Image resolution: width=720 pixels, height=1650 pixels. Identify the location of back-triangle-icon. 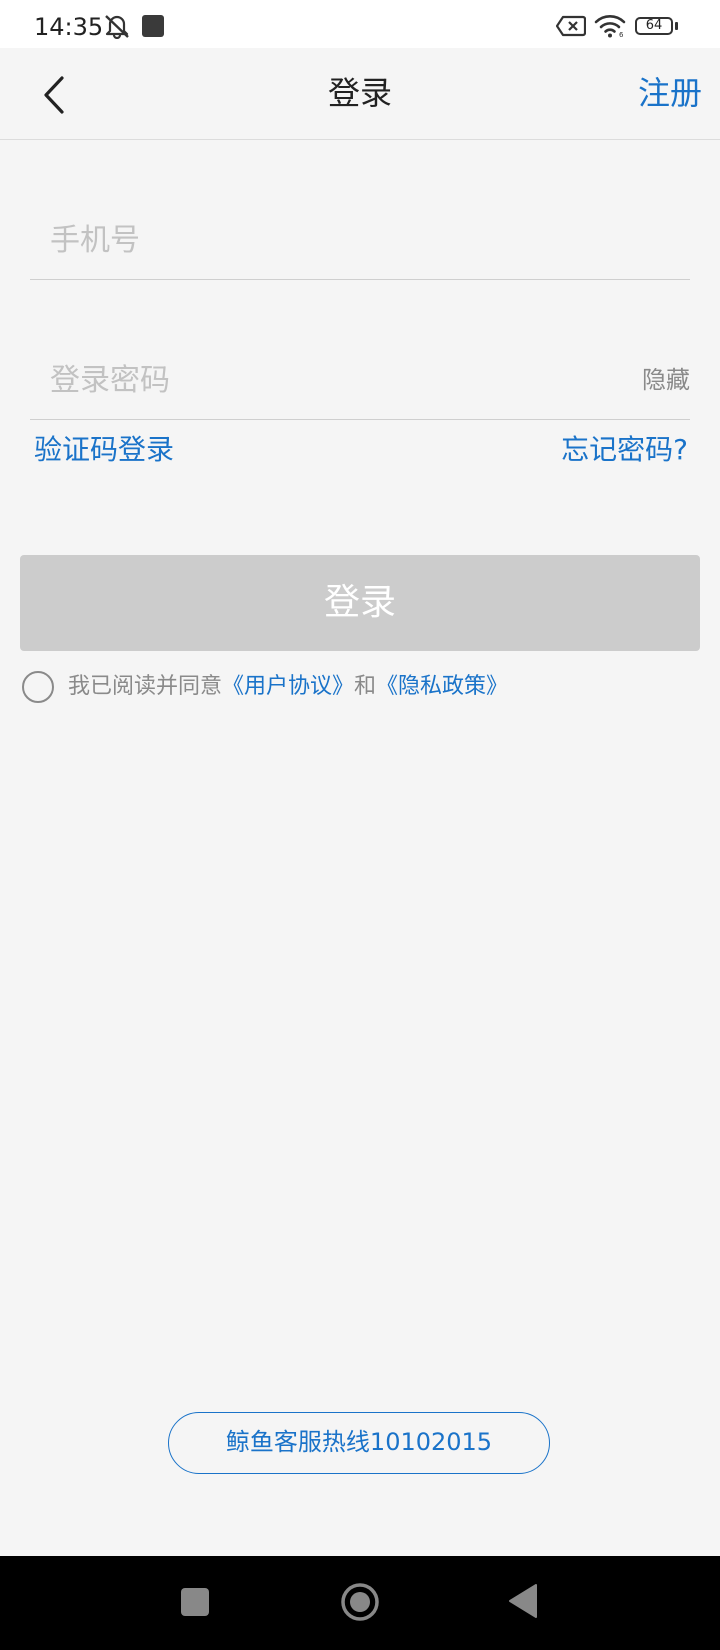
(523, 1603).